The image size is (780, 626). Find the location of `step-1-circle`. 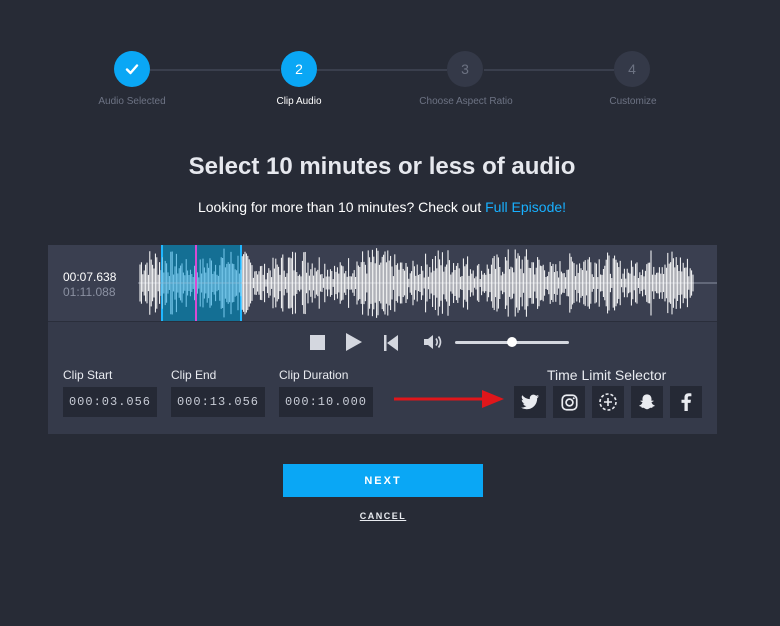

step-1-circle is located at coordinates (132, 69).